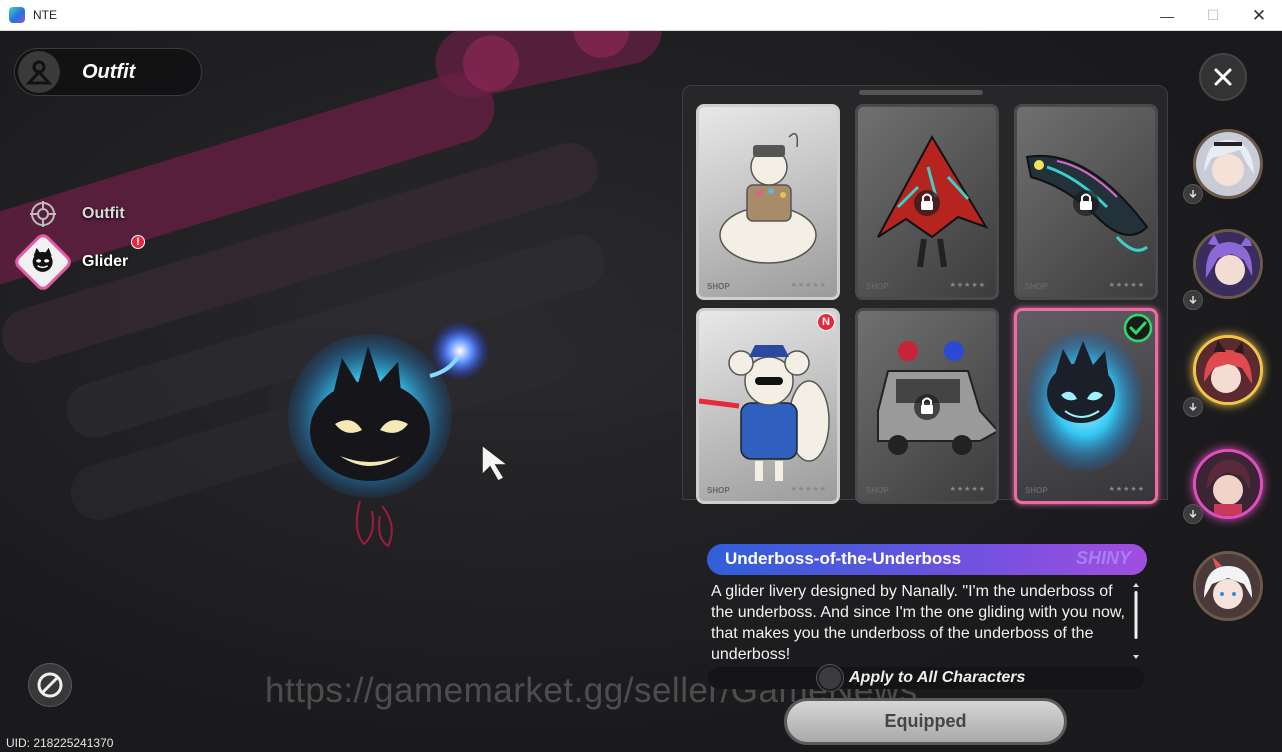 The width and height of the screenshot is (1282, 752). I want to click on item-card-koi-streamer-glider: SHOP ★★★★★, so click(1086, 202).